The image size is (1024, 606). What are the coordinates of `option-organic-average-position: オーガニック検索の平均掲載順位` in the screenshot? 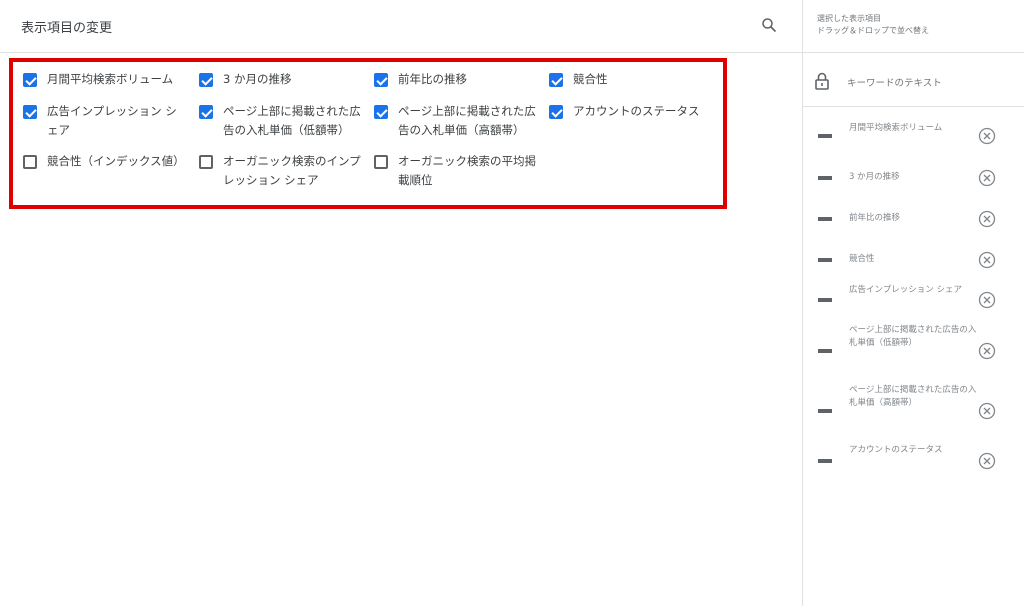 It's located at (456, 171).